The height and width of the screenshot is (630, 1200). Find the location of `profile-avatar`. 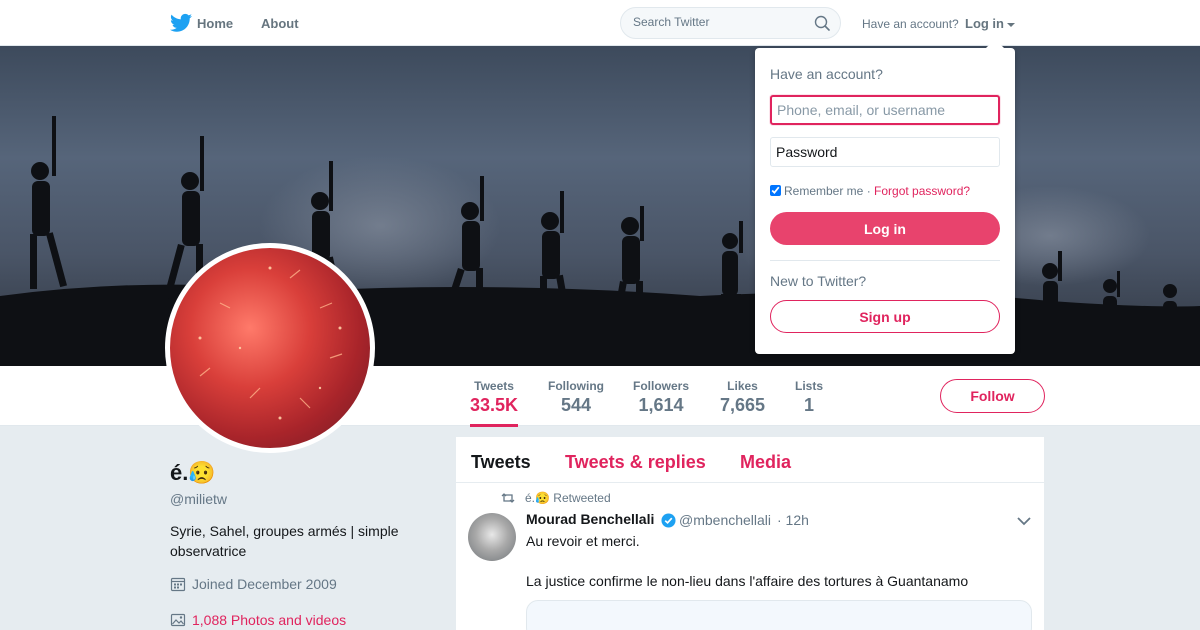

profile-avatar is located at coordinates (270, 348).